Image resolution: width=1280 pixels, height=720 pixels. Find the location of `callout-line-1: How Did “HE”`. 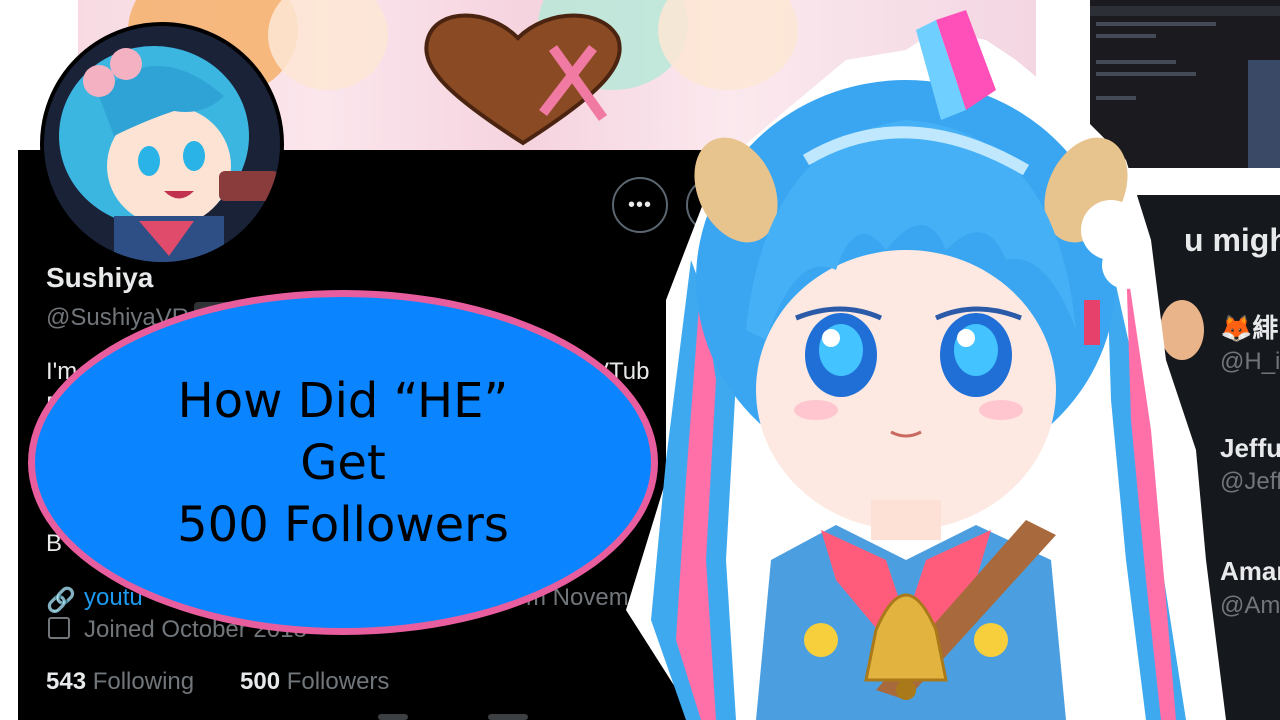

callout-line-1: How Did “HE” is located at coordinates (343, 400).